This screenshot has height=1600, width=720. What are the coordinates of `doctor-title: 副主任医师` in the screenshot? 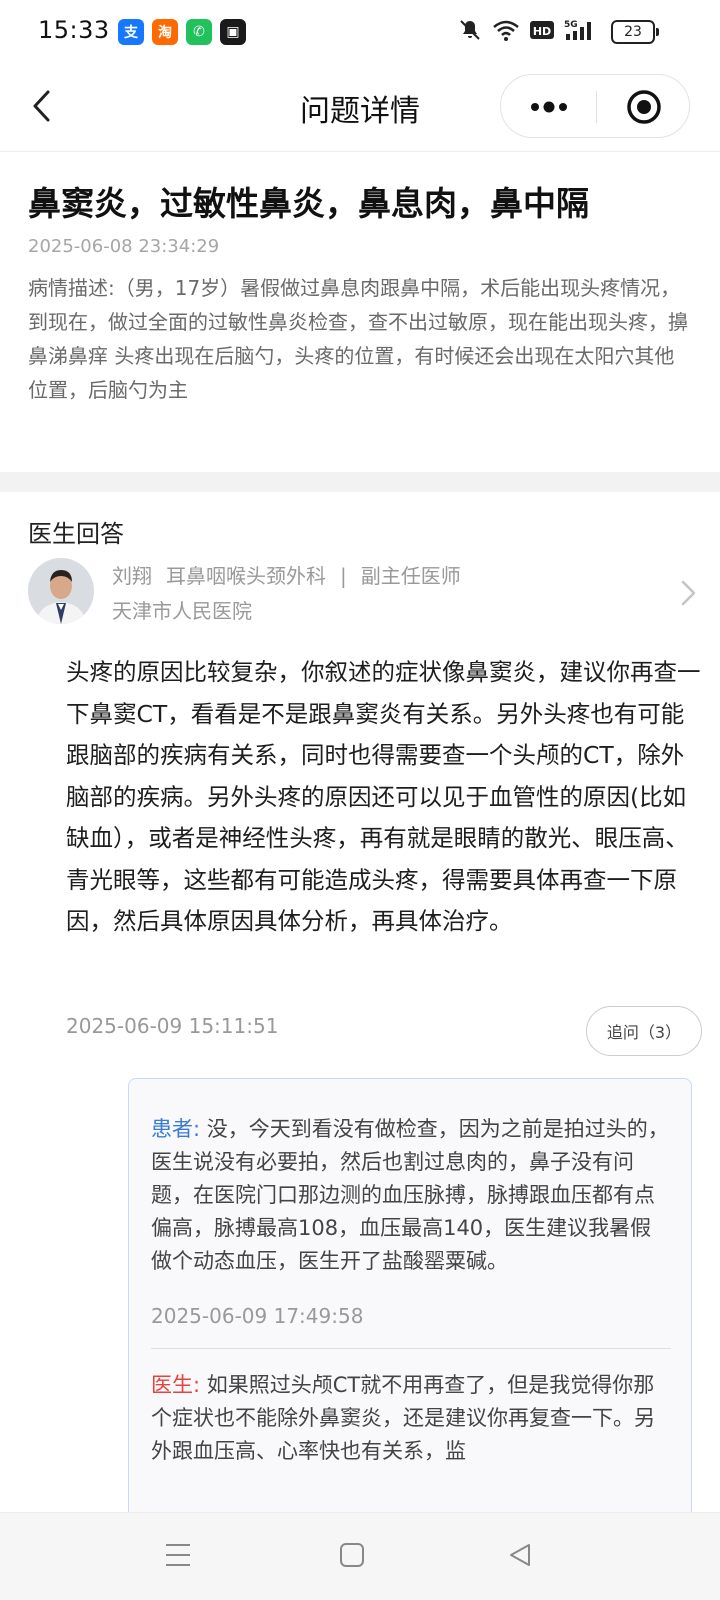 It's located at (410, 576).